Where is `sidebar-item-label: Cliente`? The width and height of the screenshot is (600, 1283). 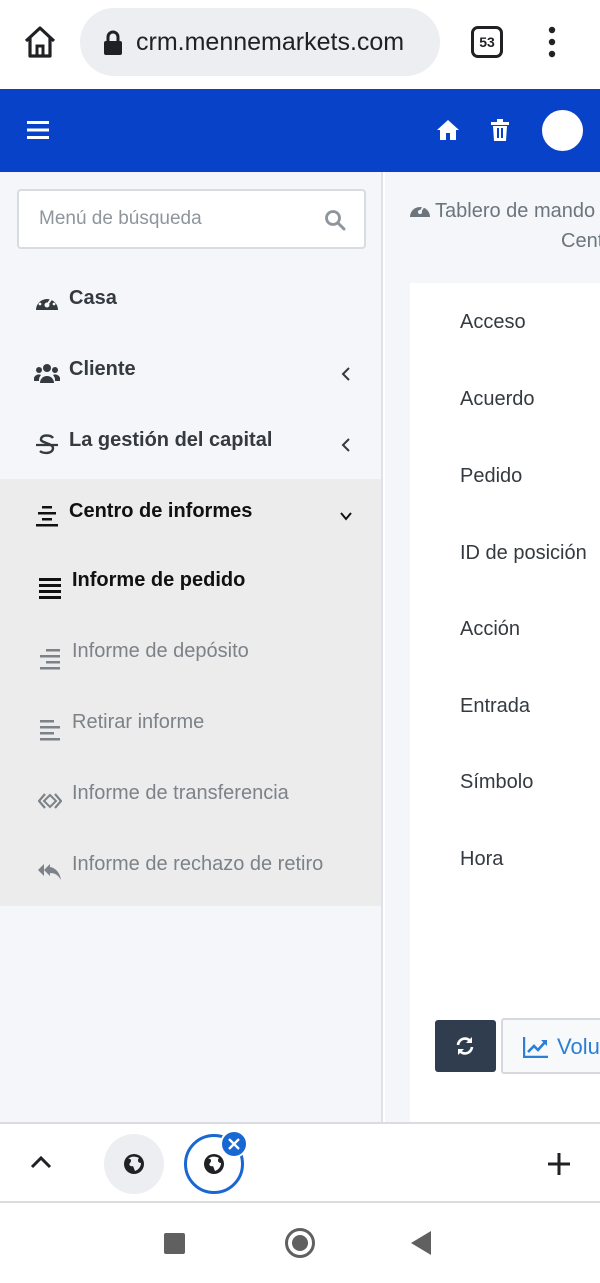 sidebar-item-label: Cliente is located at coordinates (102, 369).